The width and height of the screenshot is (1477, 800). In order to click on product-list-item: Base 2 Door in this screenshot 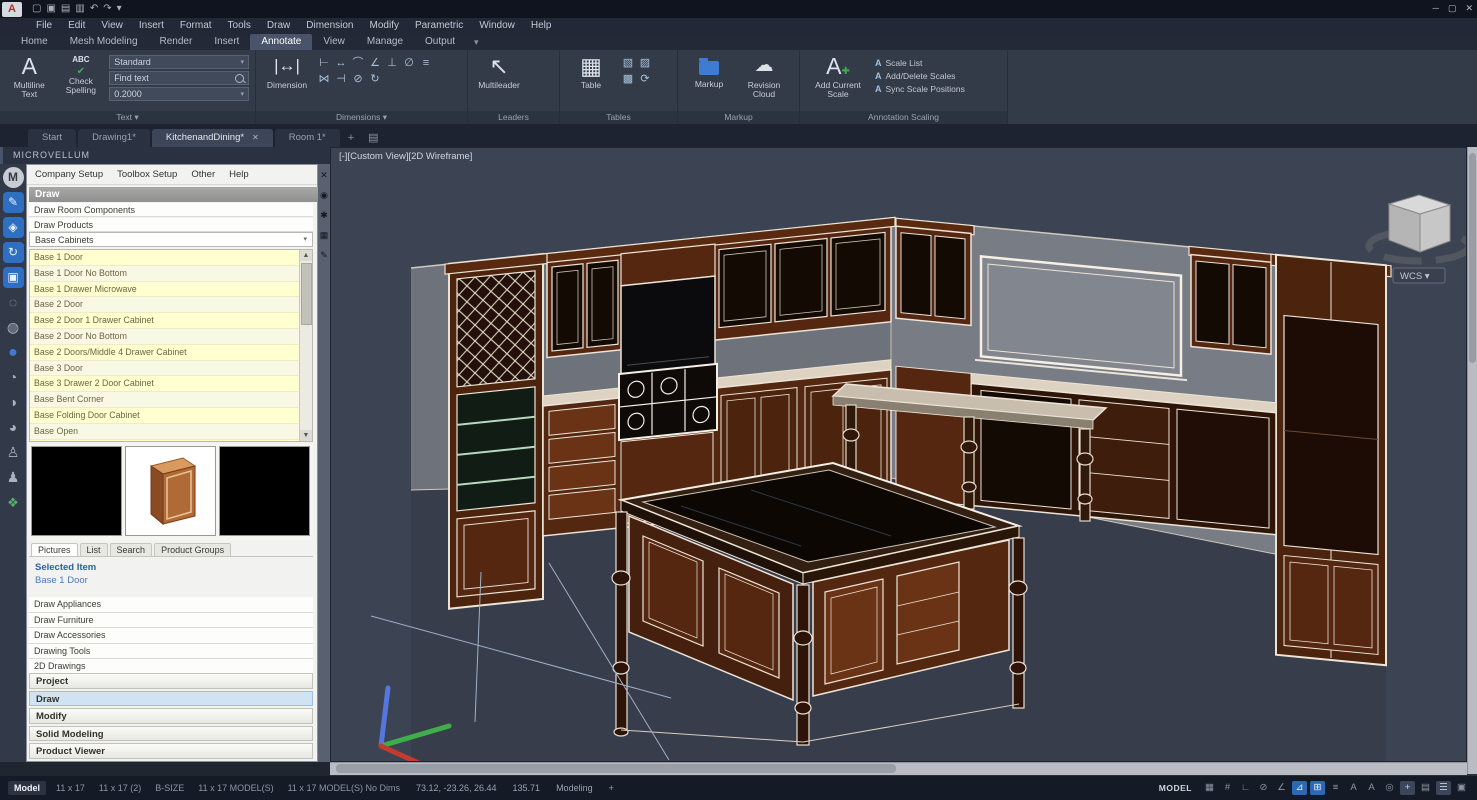, I will do `click(171, 305)`.